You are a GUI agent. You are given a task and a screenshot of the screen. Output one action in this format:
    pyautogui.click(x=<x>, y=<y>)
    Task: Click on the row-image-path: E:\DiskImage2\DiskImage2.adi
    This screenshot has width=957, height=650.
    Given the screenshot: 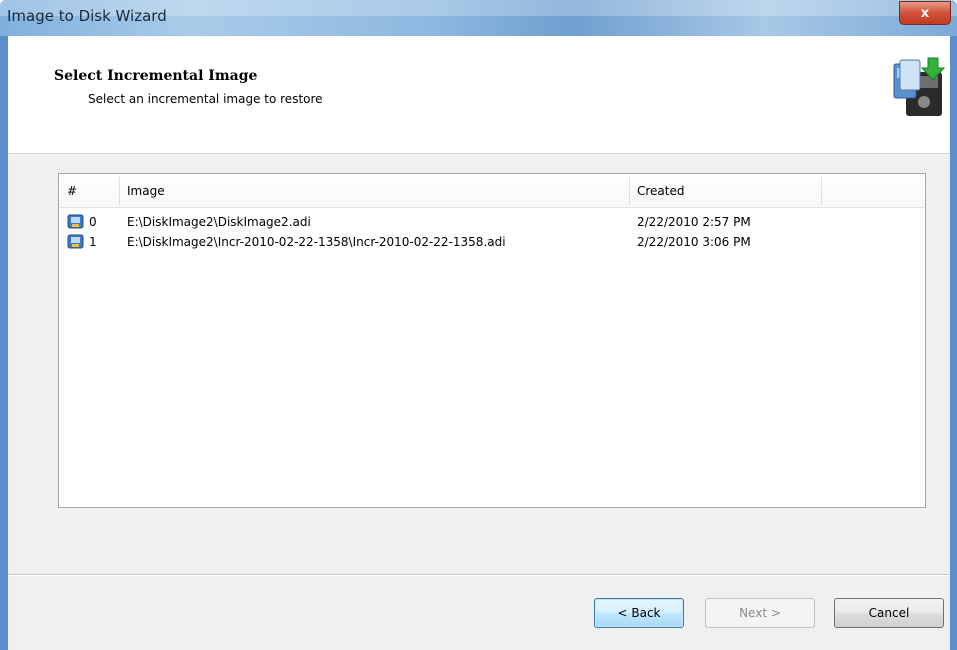 What is the action you would take?
    pyautogui.click(x=219, y=222)
    